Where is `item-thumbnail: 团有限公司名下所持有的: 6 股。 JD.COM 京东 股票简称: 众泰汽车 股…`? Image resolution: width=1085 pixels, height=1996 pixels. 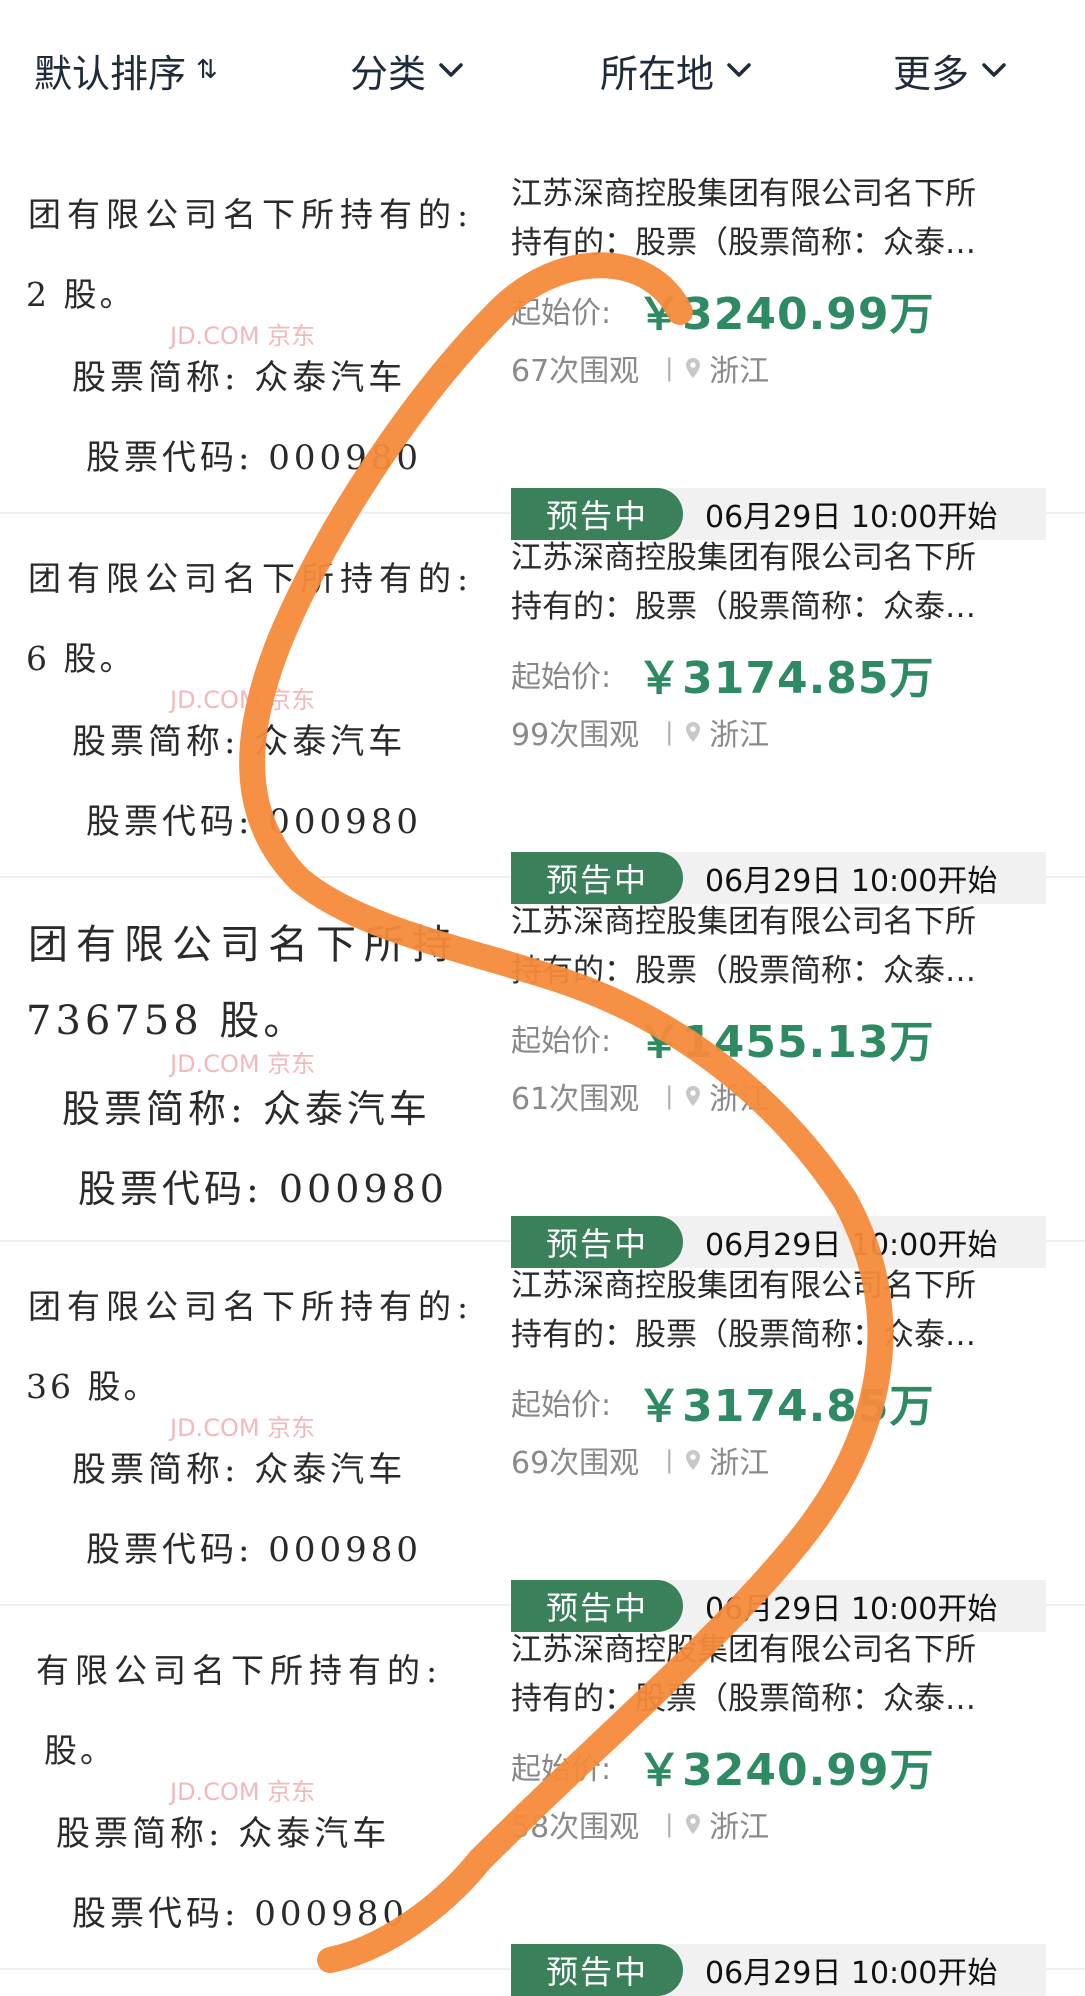 item-thumbnail: 团有限公司名下所持有的: 6 股。 JD.COM 京东 股票简称: 众泰汽车 股… is located at coordinates (254, 697).